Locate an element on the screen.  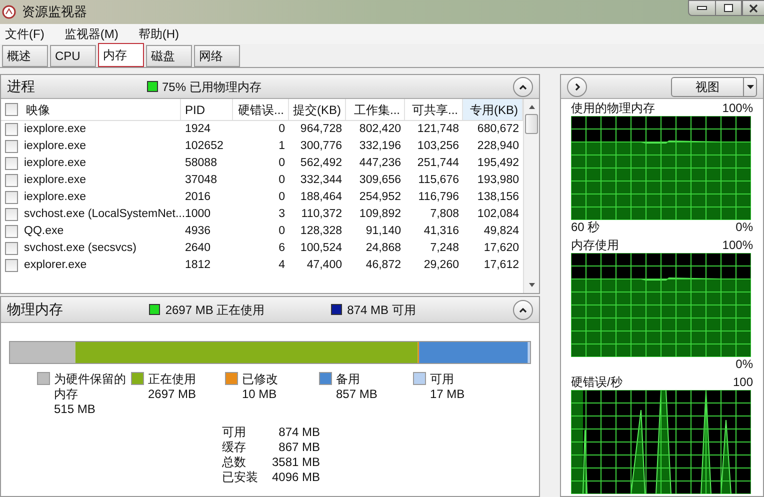
table-cell-text: 116,796 is located at coordinates (438, 197).